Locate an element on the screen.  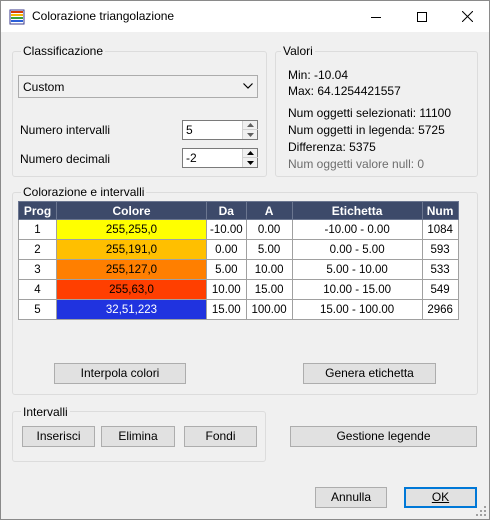
valori-selected: Num oggetti selezionati: 11100 is located at coordinates (369, 113).